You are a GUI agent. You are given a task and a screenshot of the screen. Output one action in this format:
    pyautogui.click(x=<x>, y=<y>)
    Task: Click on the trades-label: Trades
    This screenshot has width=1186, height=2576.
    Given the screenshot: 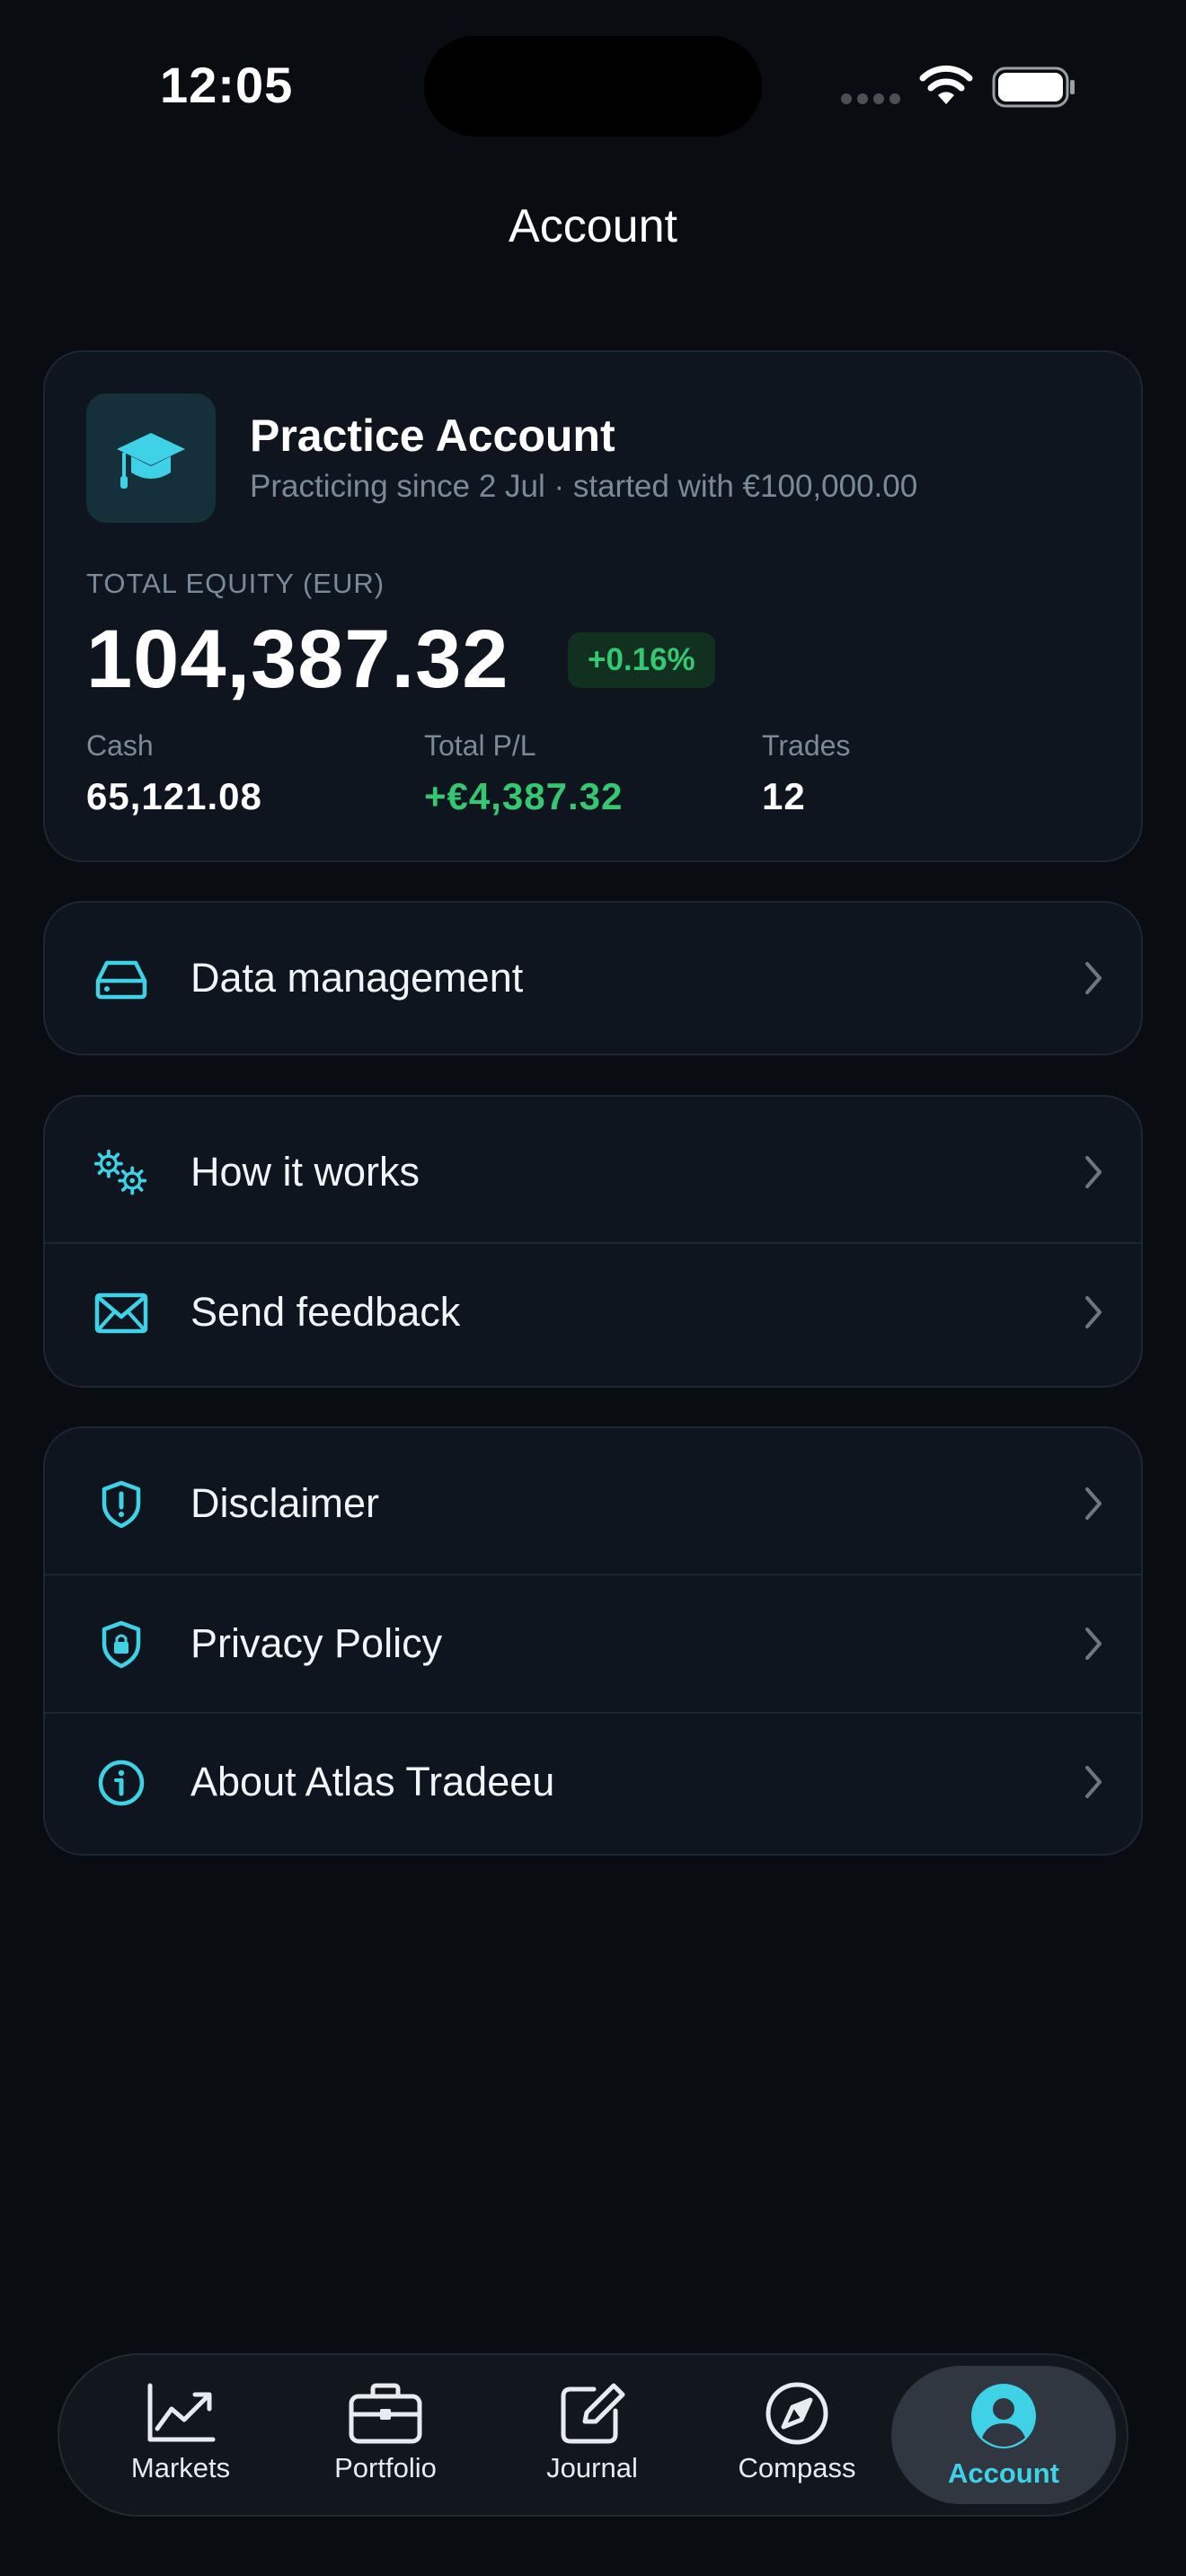 What is the action you would take?
    pyautogui.click(x=806, y=745)
    